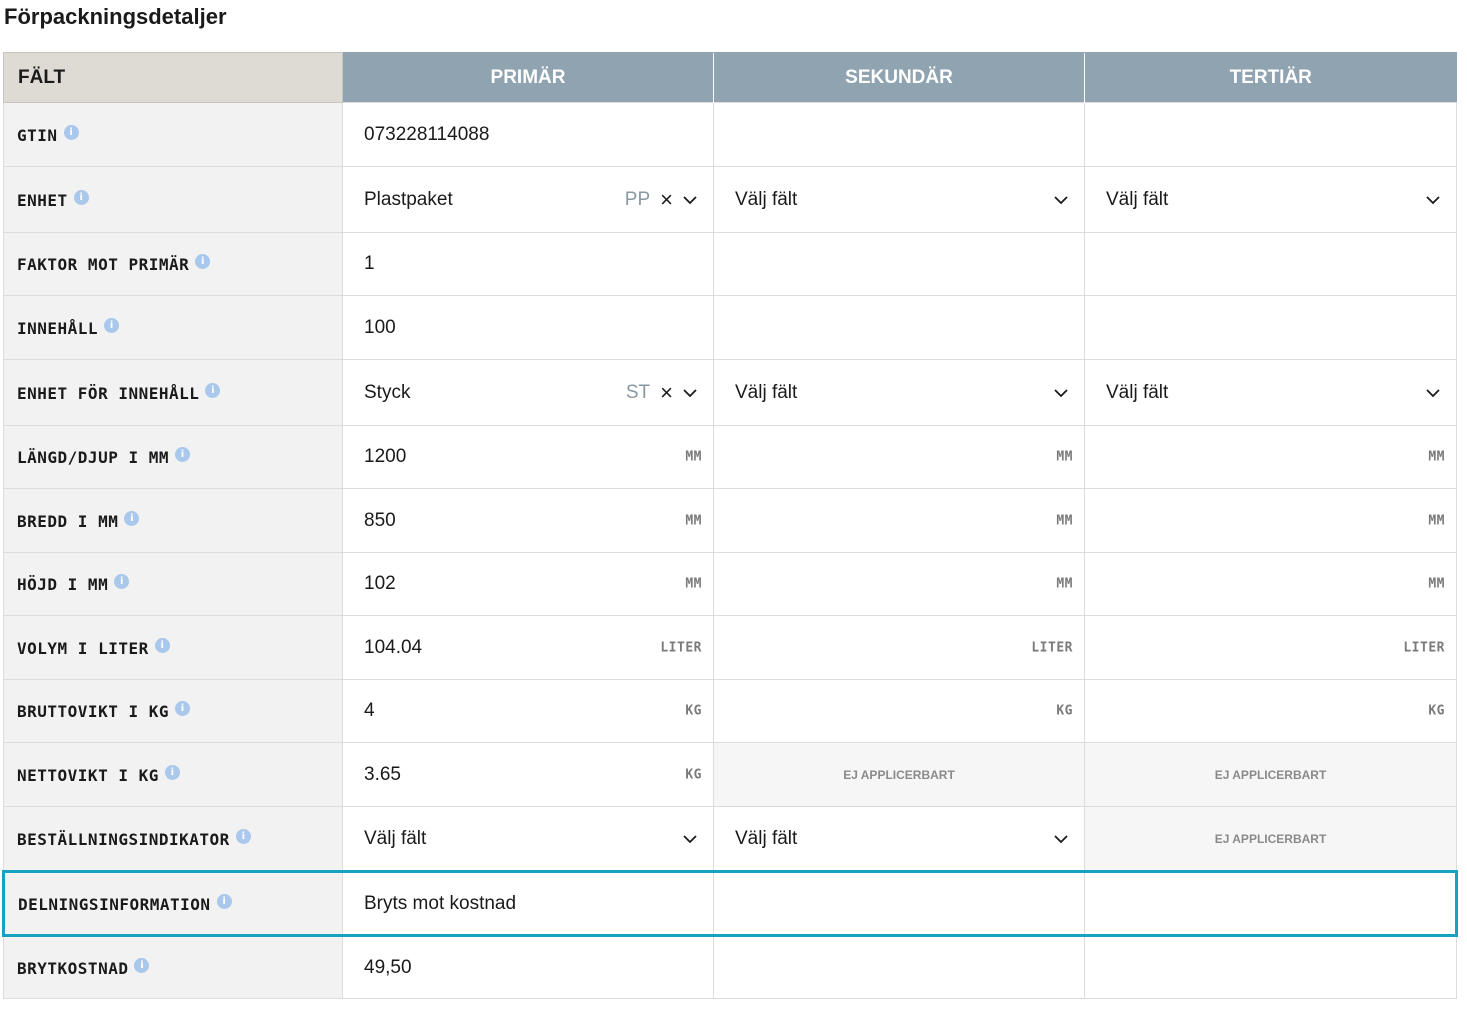 The width and height of the screenshot is (1467, 1009). Describe the element at coordinates (1271, 903) in the screenshot. I see `split-tertiary-field` at that location.